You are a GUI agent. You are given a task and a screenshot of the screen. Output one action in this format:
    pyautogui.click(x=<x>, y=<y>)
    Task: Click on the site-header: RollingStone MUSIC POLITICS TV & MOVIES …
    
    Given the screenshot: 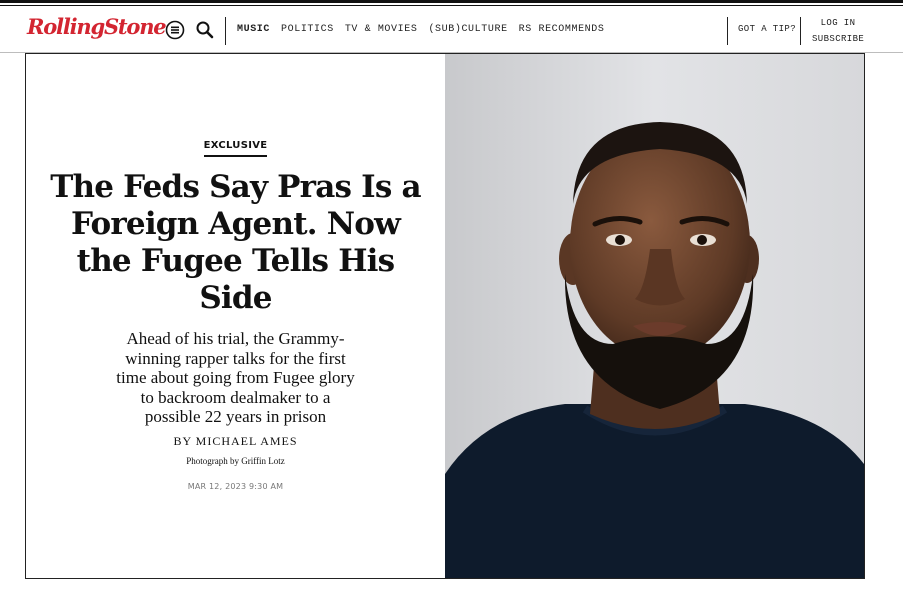 What is the action you would take?
    pyautogui.click(x=451, y=29)
    